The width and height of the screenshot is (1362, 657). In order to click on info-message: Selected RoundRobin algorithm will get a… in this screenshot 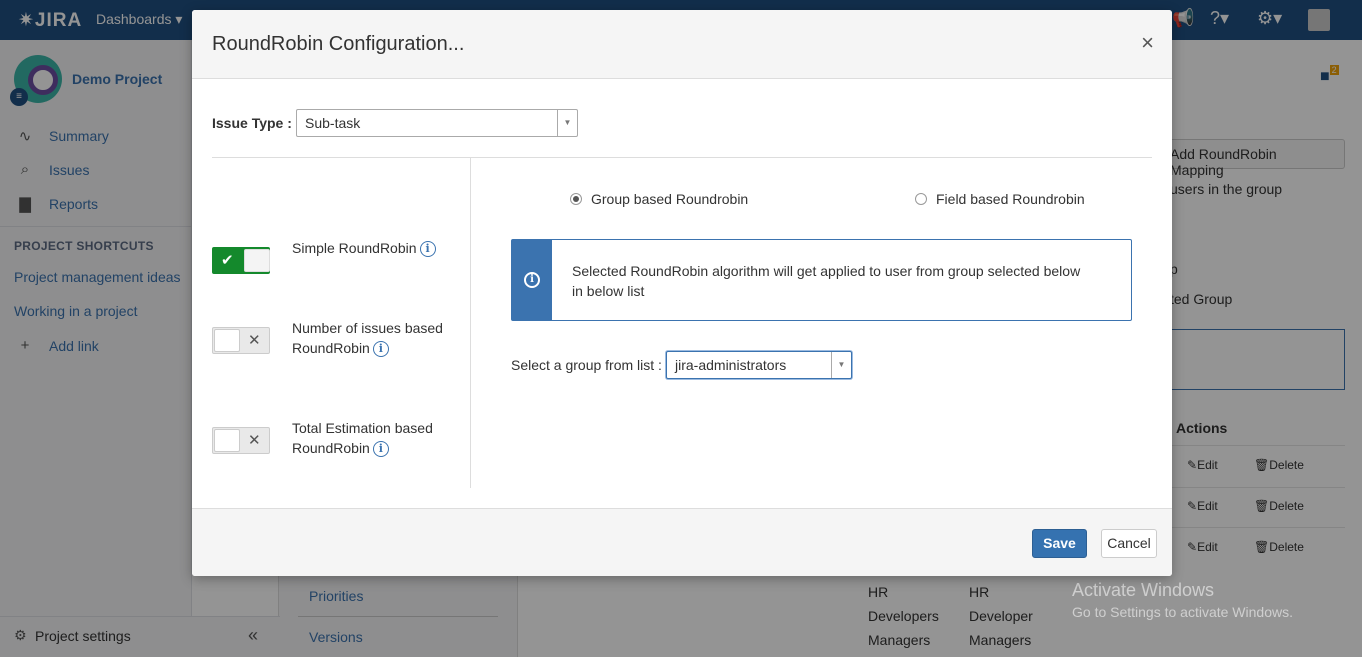, I will do `click(826, 281)`.